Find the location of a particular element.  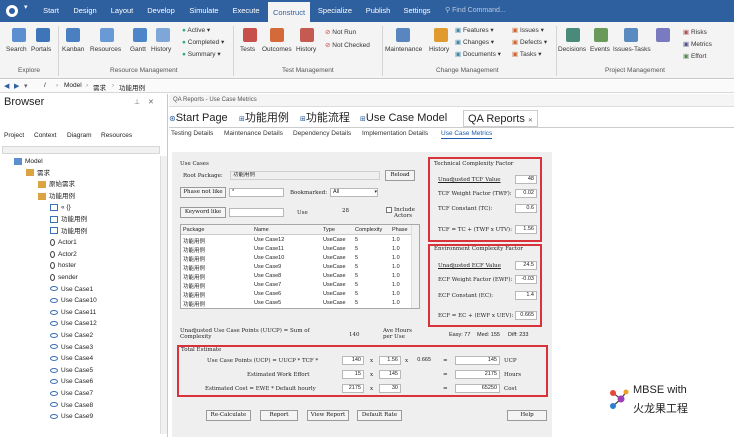

project-extra-icon is located at coordinates (663, 35).